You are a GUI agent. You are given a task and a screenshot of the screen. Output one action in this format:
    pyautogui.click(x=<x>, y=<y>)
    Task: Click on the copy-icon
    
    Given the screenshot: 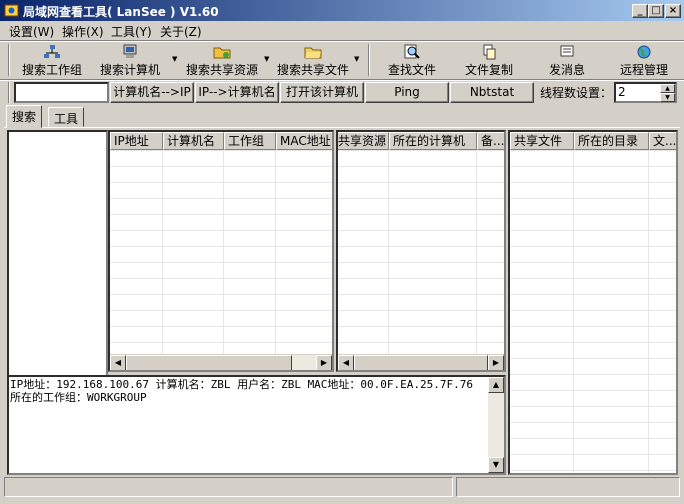 What is the action you would take?
    pyautogui.click(x=489, y=52)
    